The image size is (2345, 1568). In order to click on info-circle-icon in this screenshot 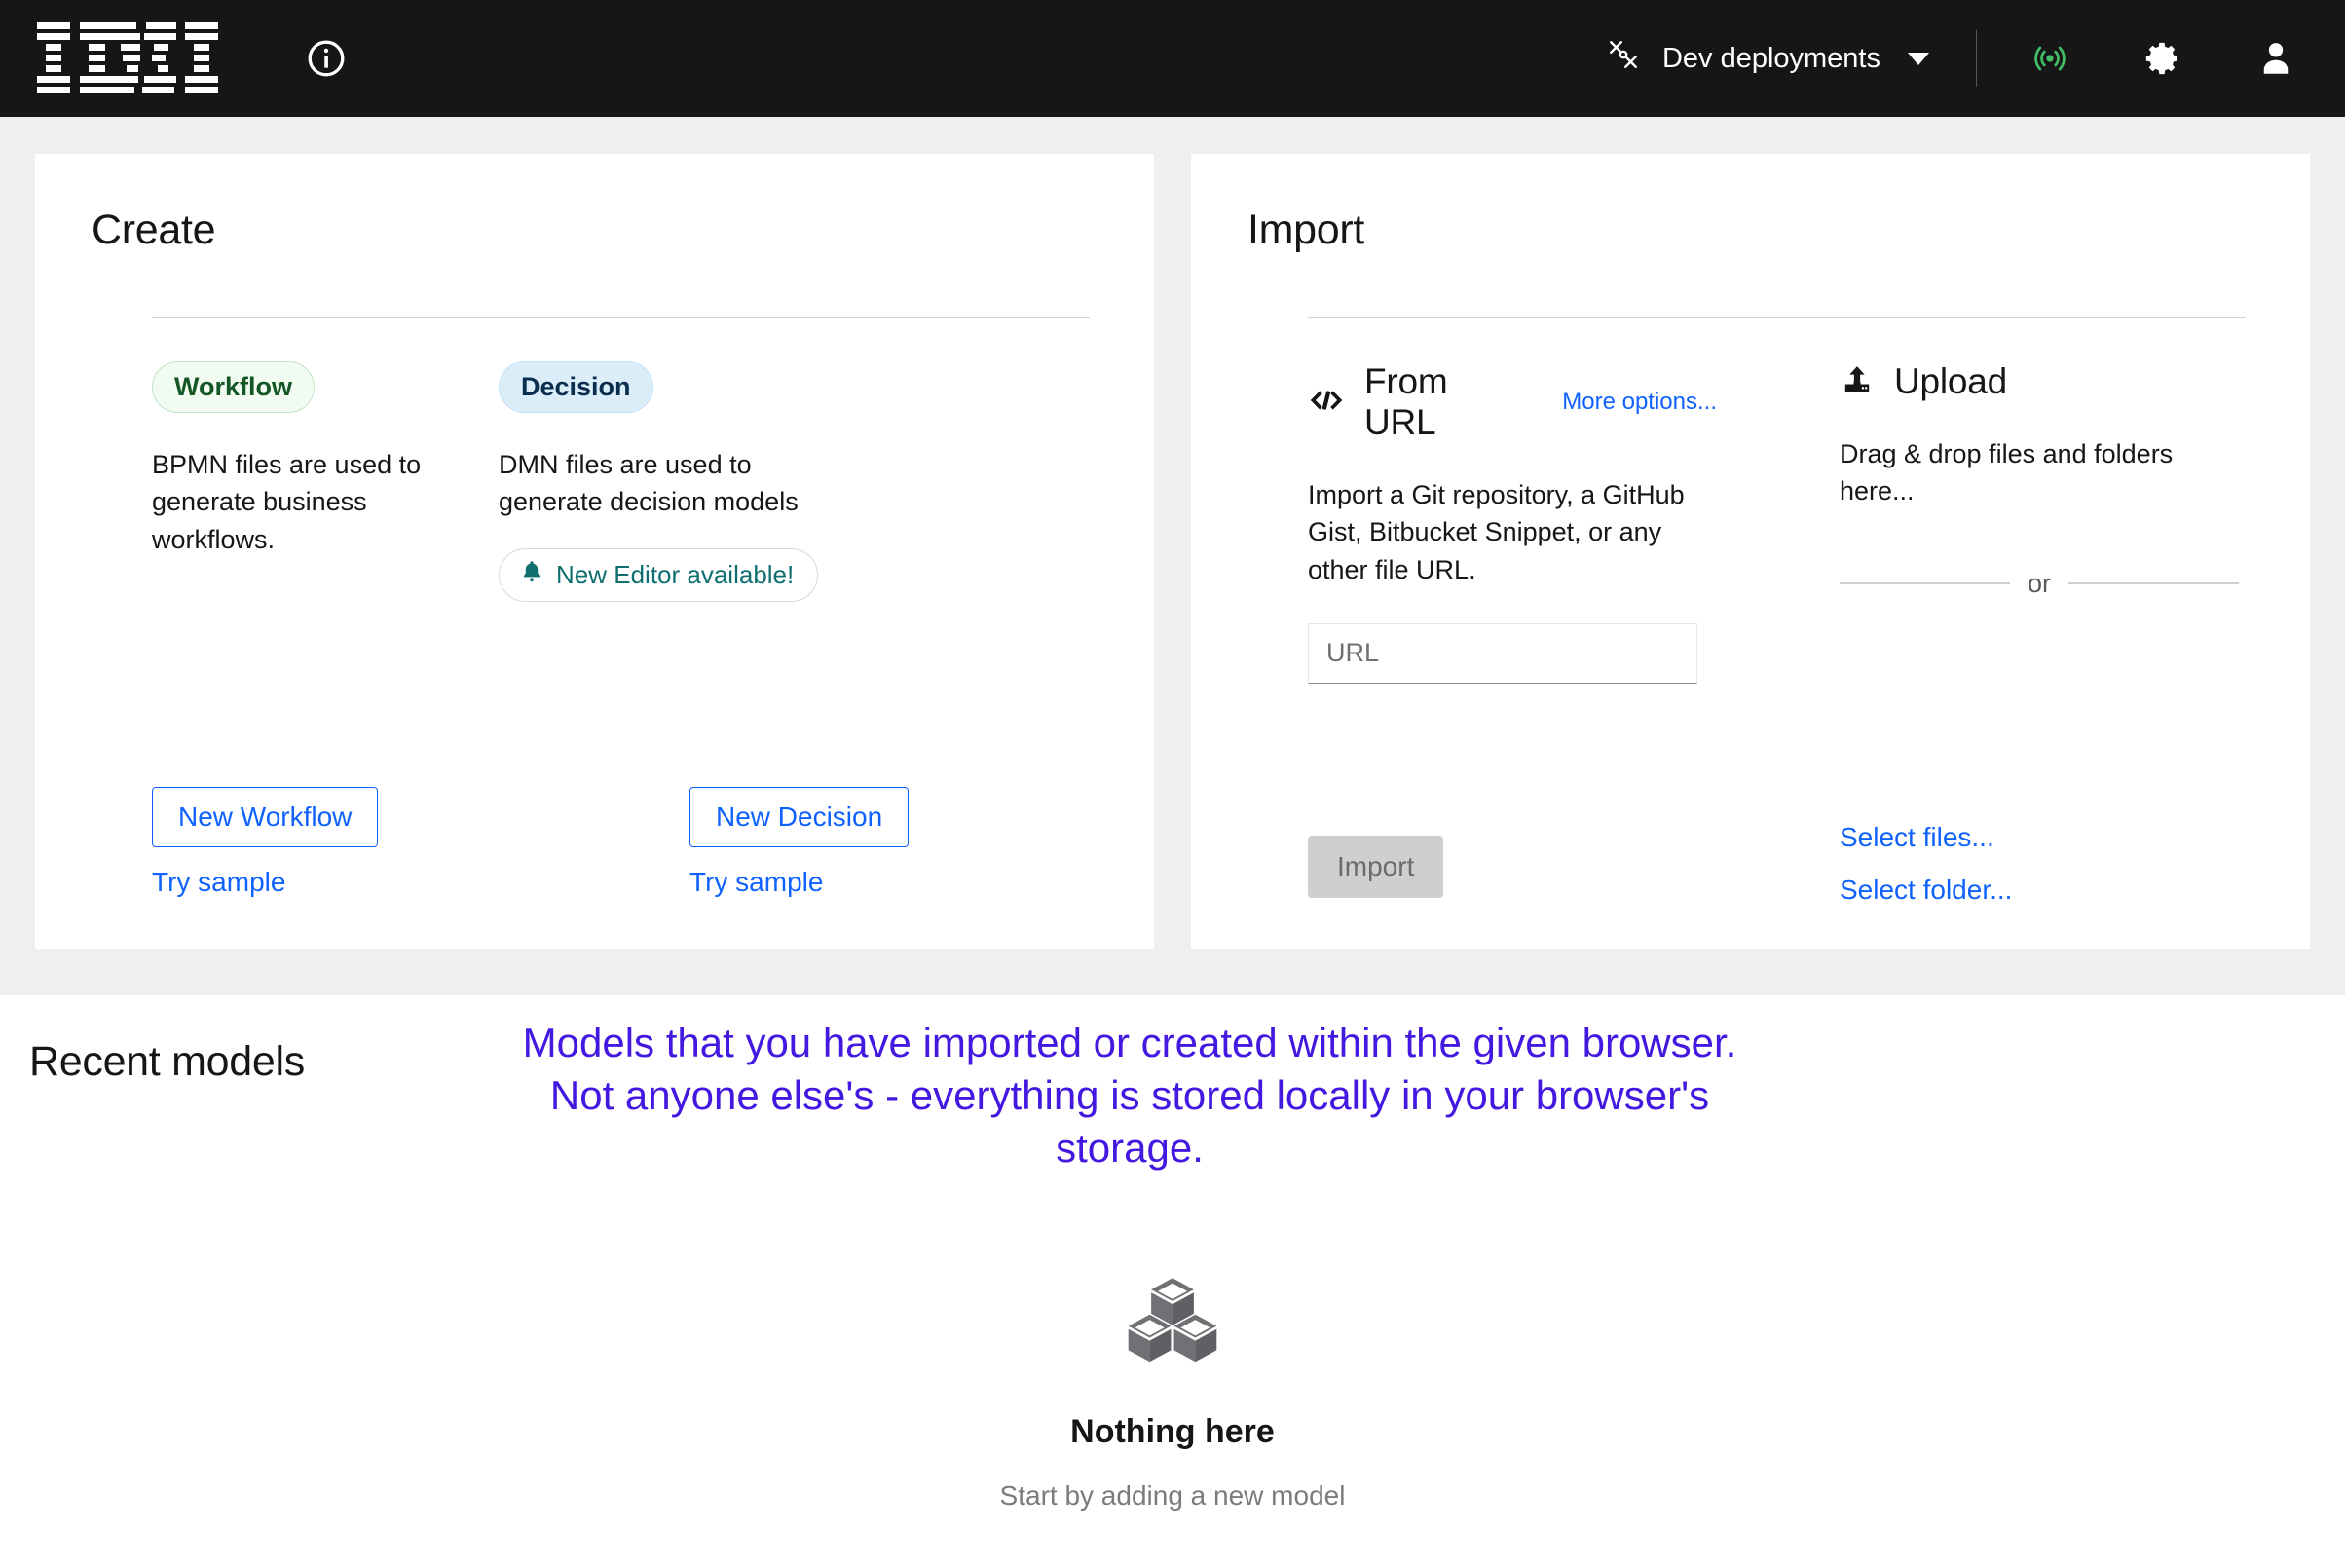, I will do `click(326, 58)`.